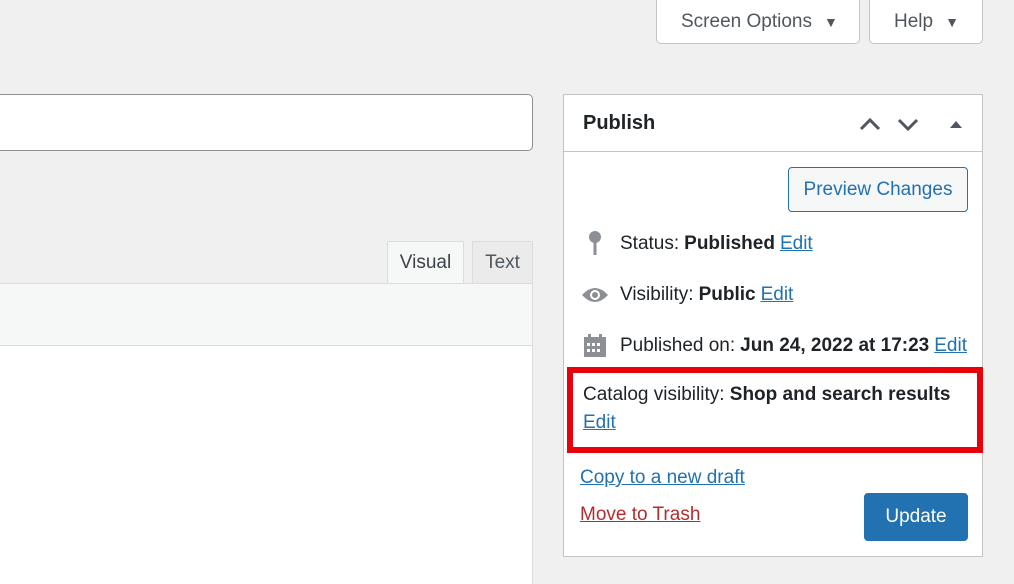  I want to click on chevron-down-icon, so click(908, 124).